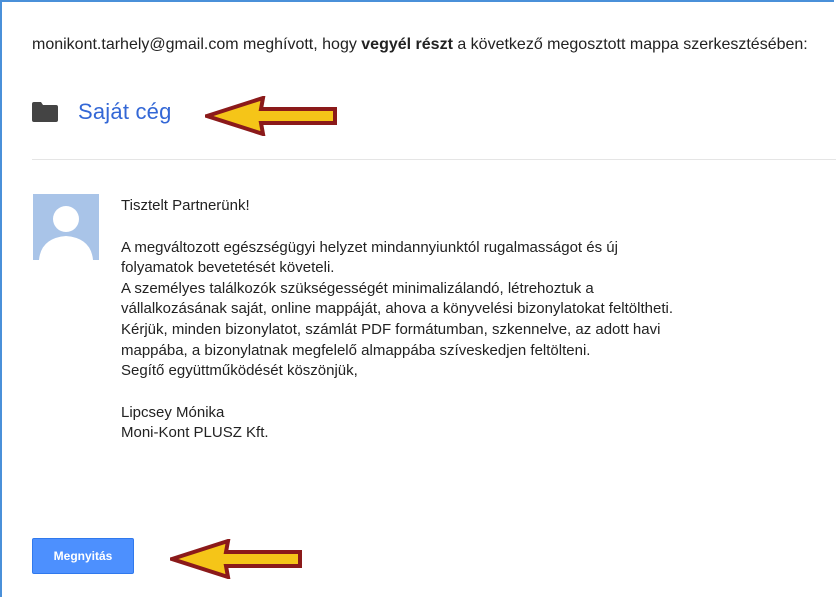  Describe the element at coordinates (239, 371) in the screenshot. I see `message-line: Segítő együttműködését köszönjük,` at that location.